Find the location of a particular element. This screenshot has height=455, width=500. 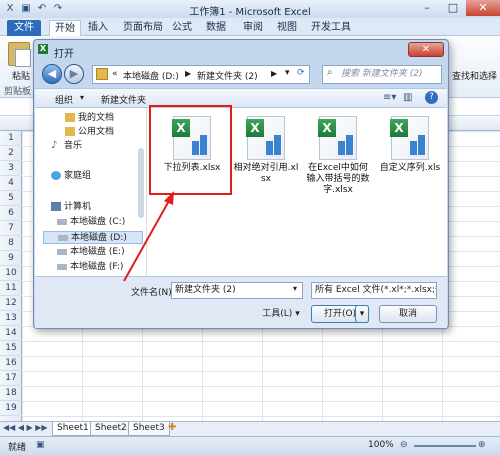

nav-item-computer: 计算机 is located at coordinates (71, 207).